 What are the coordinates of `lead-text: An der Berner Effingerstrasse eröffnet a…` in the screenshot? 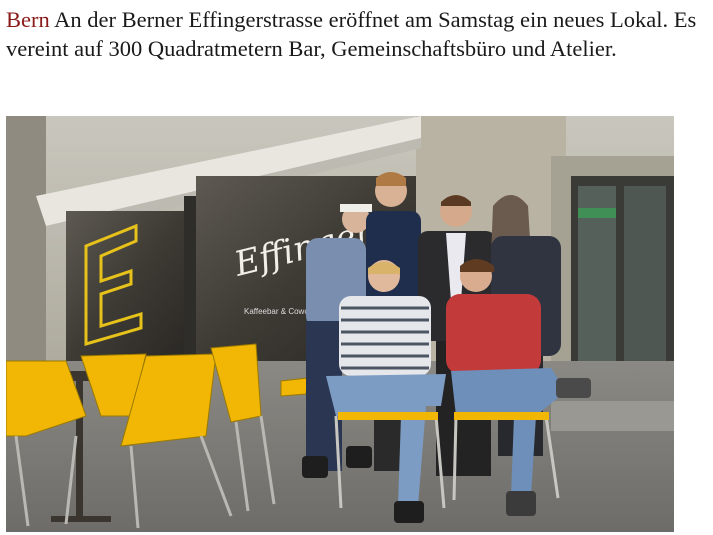 It's located at (351, 34).